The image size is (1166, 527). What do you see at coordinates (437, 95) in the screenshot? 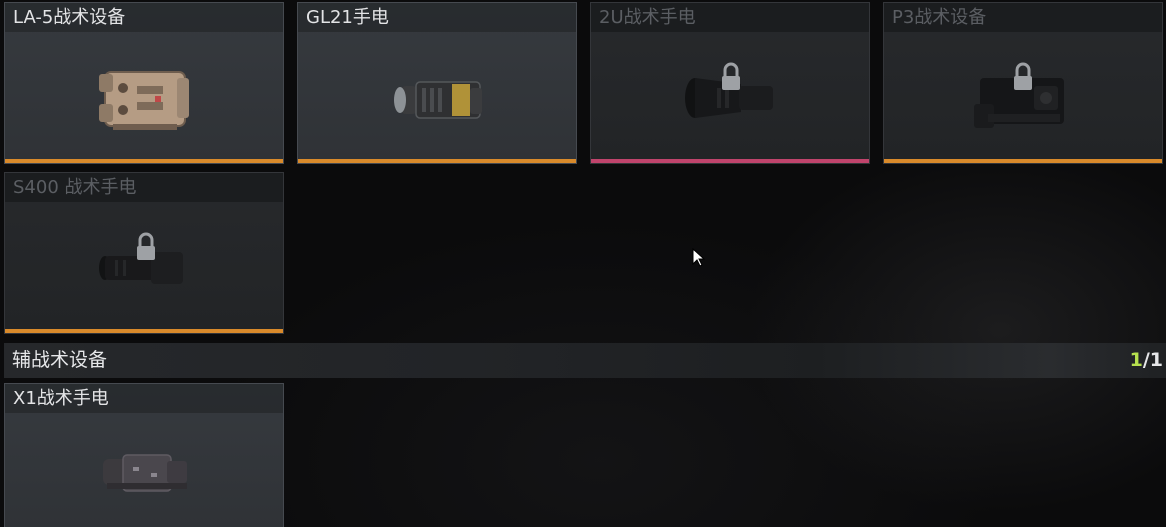
I see `gl21-flashlight-icon` at bounding box center [437, 95].